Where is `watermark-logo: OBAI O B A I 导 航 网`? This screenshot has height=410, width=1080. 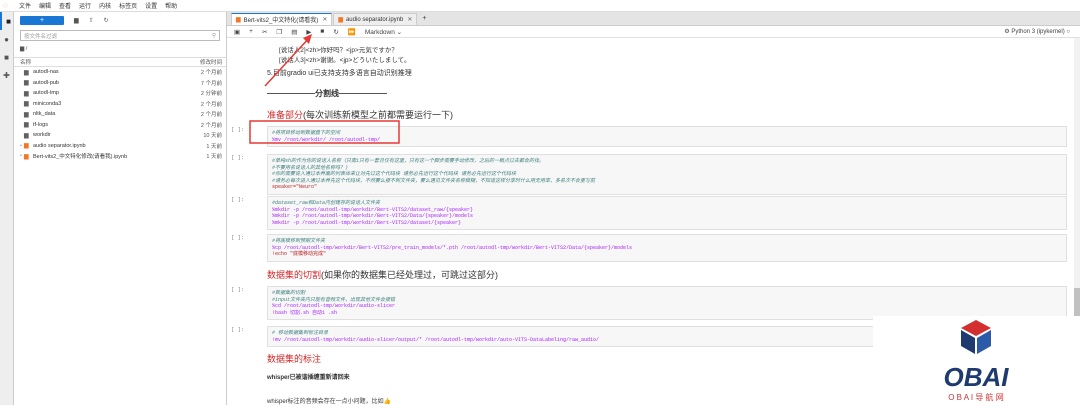
watermark-logo: OBAI O B A I 导 航 网 is located at coordinates (976, 360).